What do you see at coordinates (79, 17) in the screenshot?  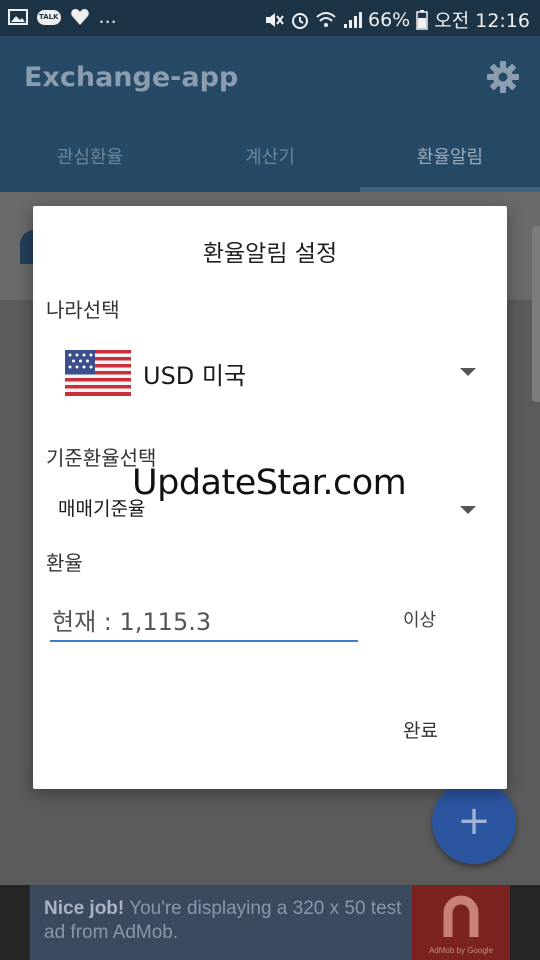 I see `heart-icon` at bounding box center [79, 17].